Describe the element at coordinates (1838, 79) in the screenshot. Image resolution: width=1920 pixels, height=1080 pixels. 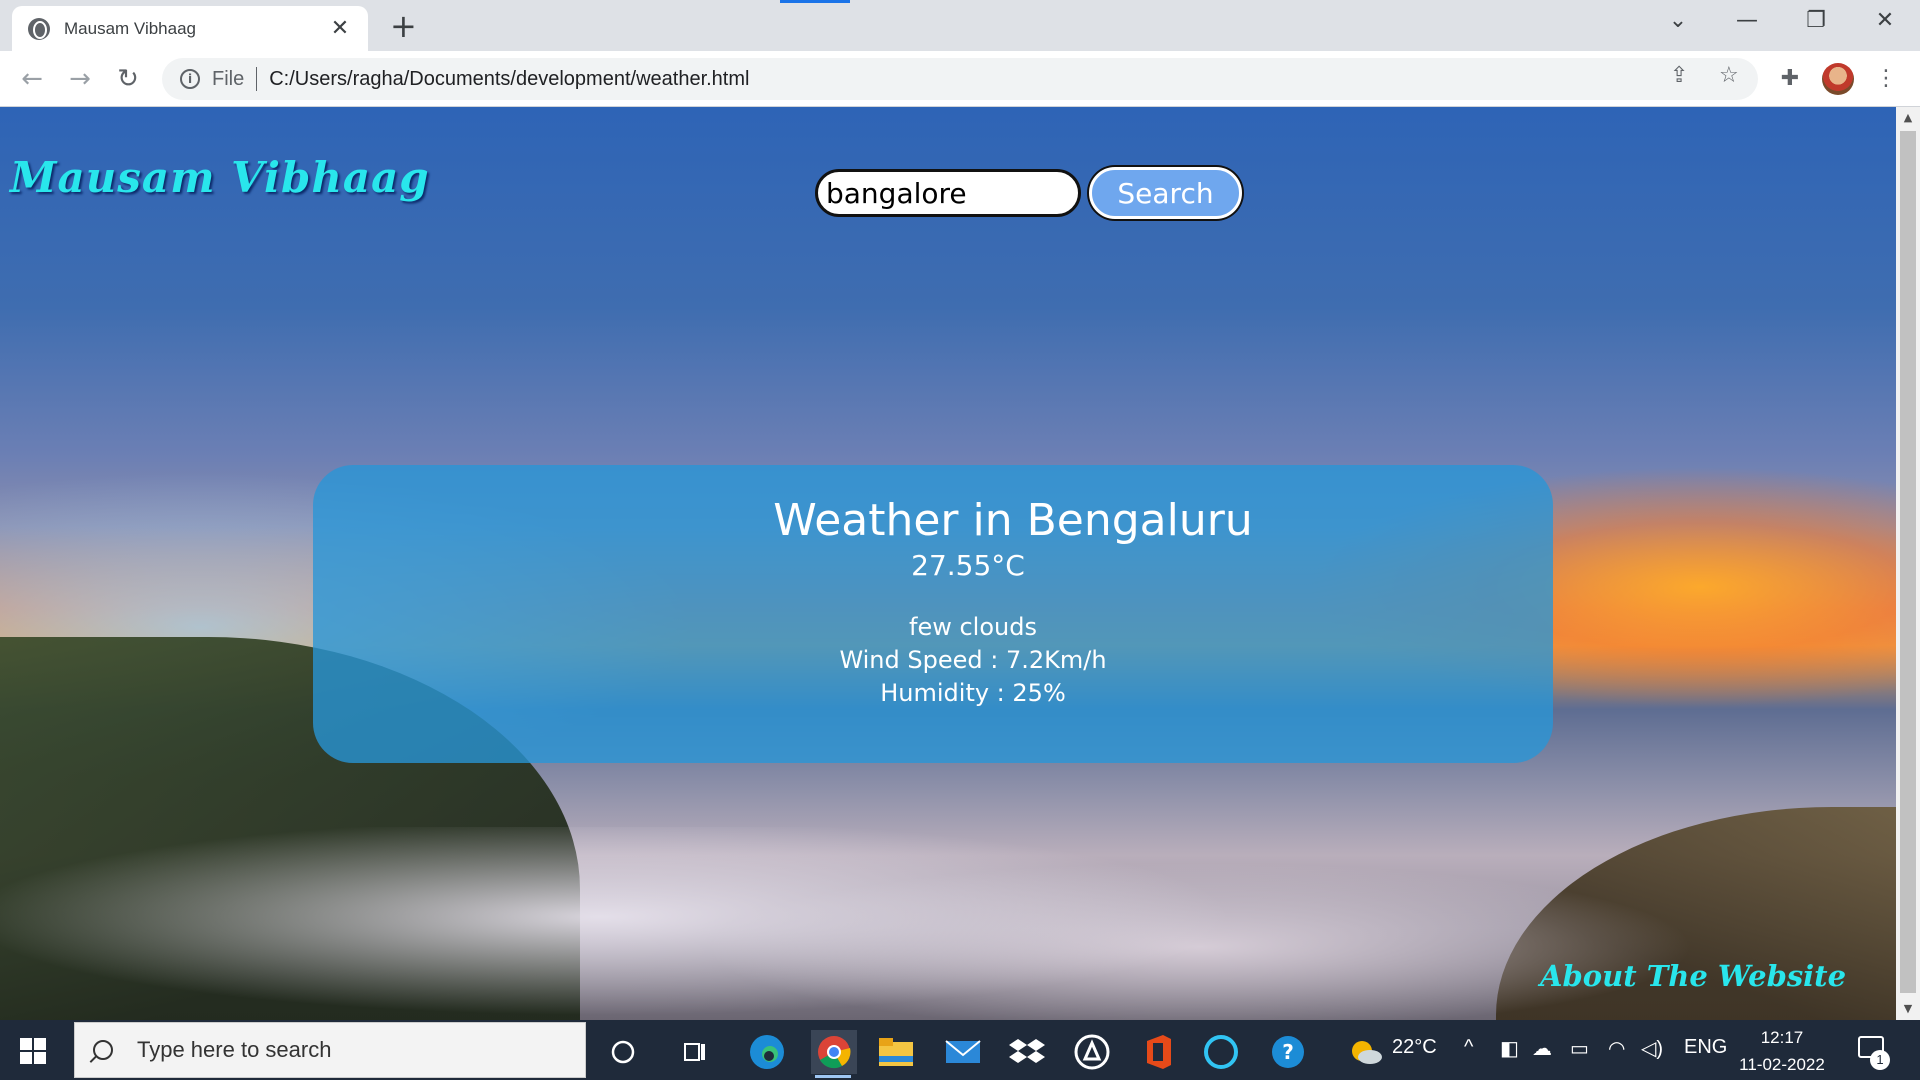
I see `avatar` at that location.